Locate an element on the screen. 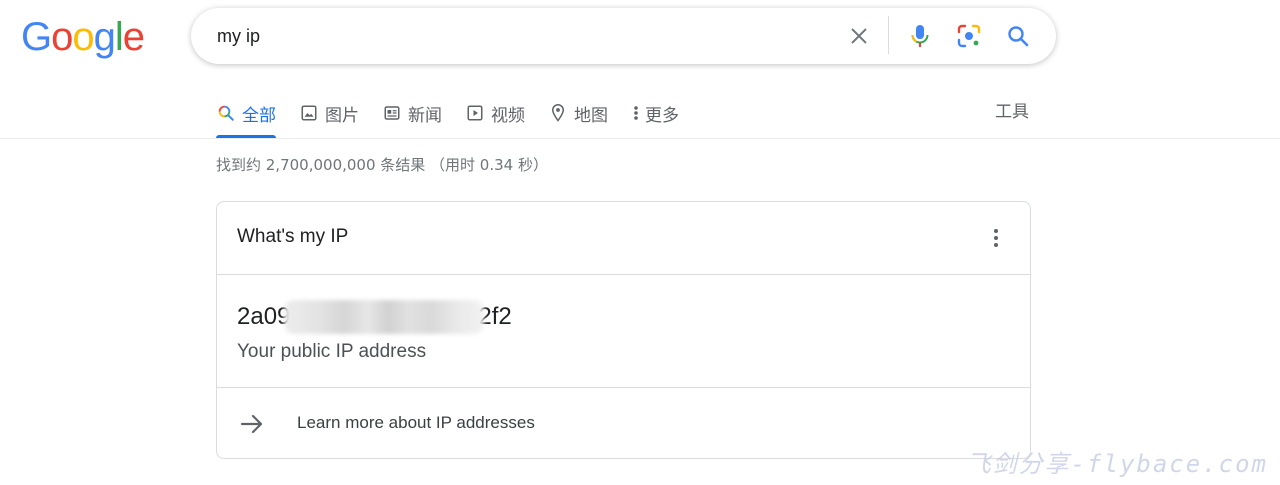 The width and height of the screenshot is (1280, 485). learn-more-link: Learn more about IP addresses is located at coordinates (623, 423).